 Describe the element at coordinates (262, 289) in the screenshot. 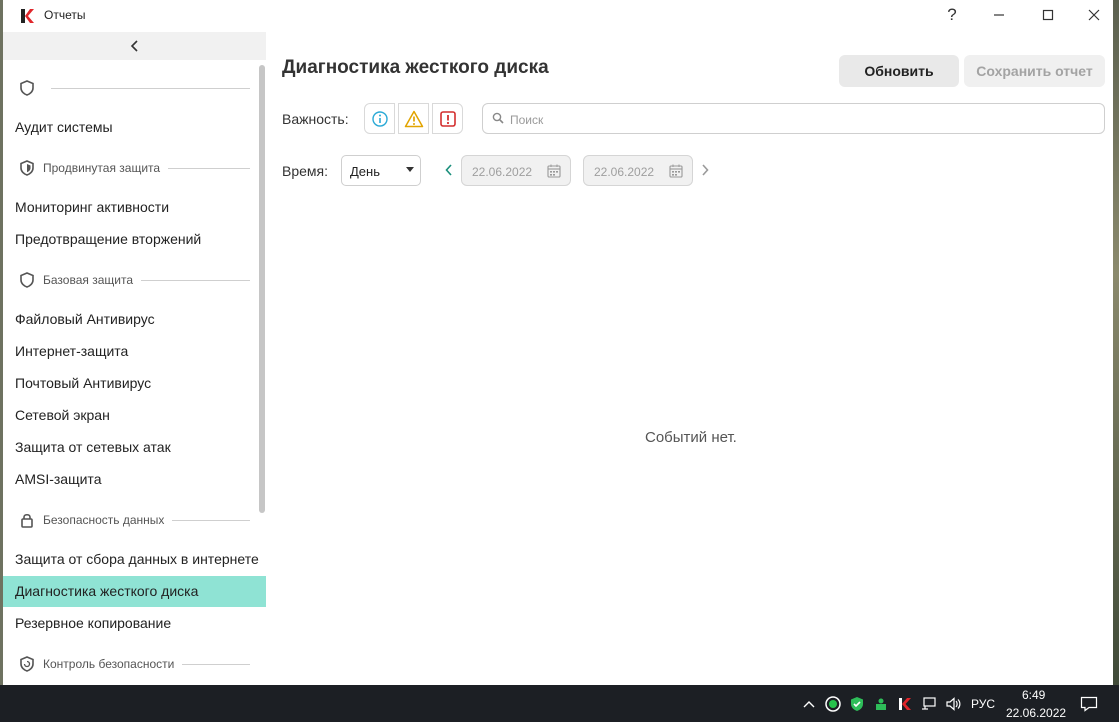

I see `sidebar-scrollbar-thumb` at that location.